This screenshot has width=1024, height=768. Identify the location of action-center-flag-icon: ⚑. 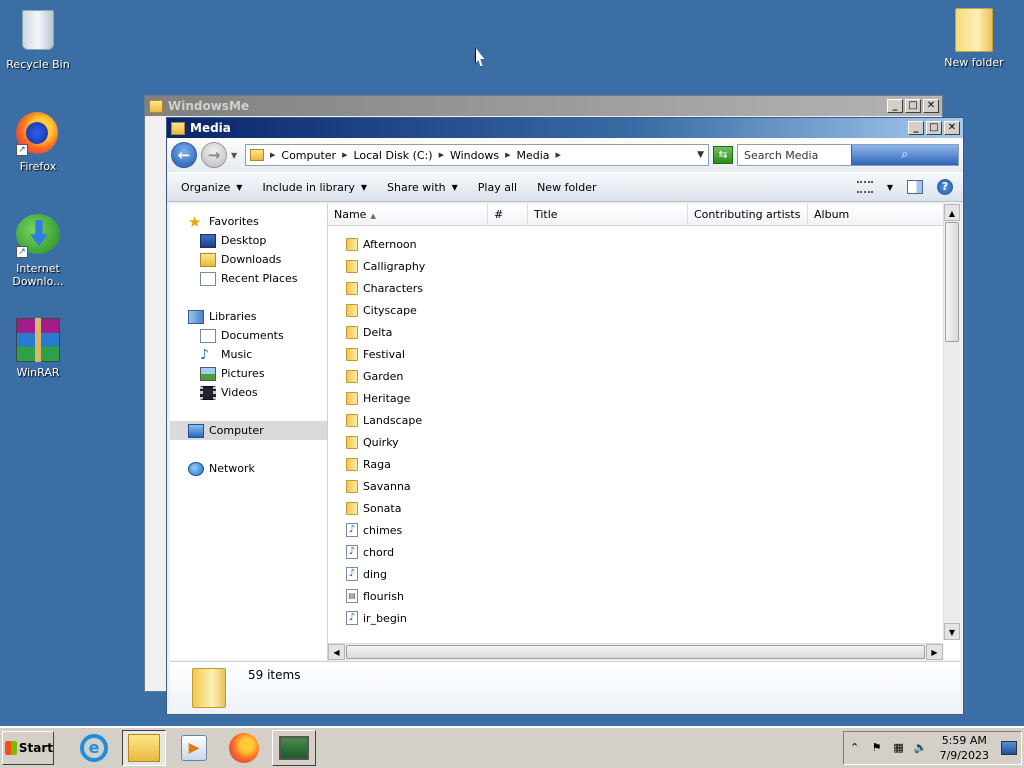
(877, 748).